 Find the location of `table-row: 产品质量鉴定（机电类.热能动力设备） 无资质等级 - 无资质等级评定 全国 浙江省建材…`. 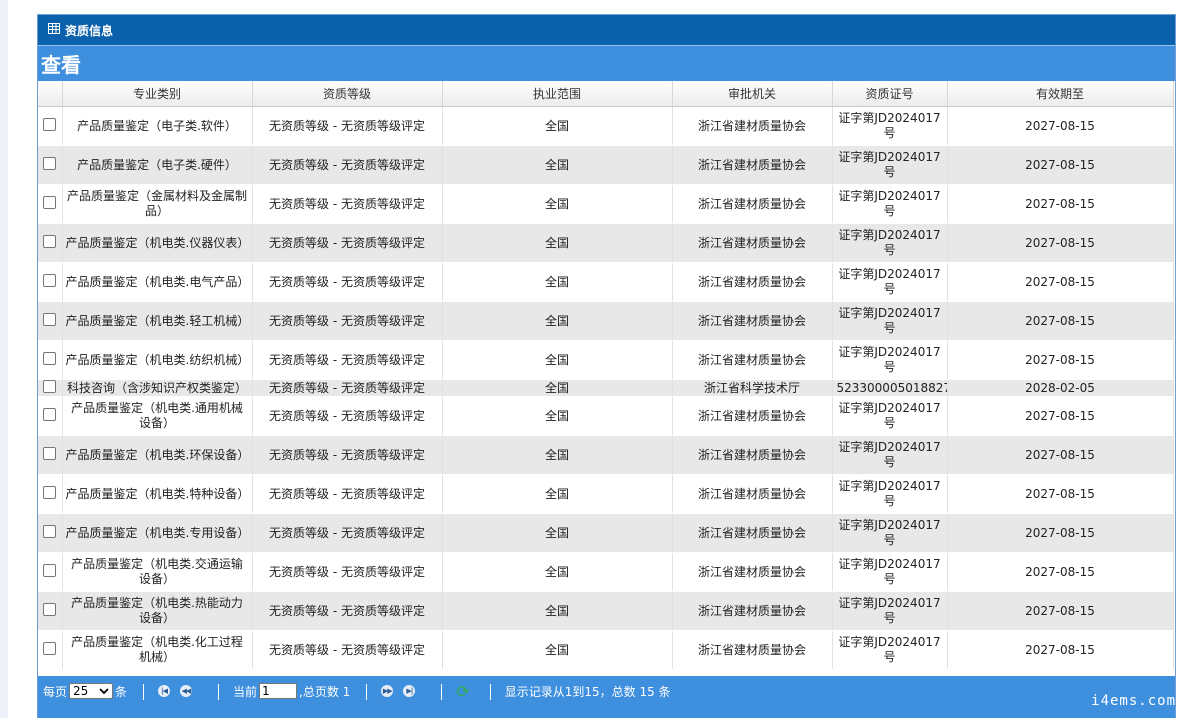

table-row: 产品质量鉴定（机电类.热能动力设备） 无资质等级 - 无资质等级评定 全国 浙江省建材… is located at coordinates (606, 611).